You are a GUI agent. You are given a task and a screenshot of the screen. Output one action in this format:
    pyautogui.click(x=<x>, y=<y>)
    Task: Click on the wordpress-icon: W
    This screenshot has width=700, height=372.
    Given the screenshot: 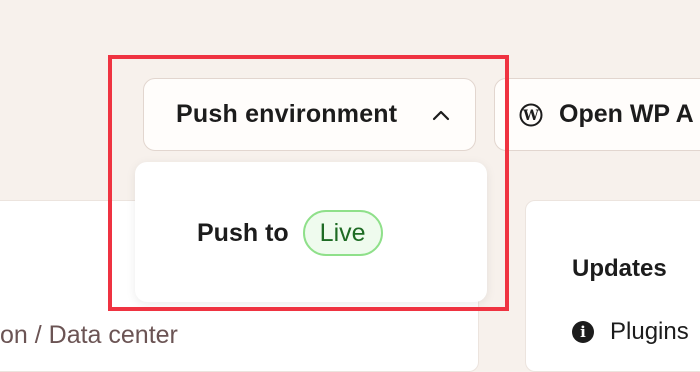 What is the action you would take?
    pyautogui.click(x=531, y=114)
    